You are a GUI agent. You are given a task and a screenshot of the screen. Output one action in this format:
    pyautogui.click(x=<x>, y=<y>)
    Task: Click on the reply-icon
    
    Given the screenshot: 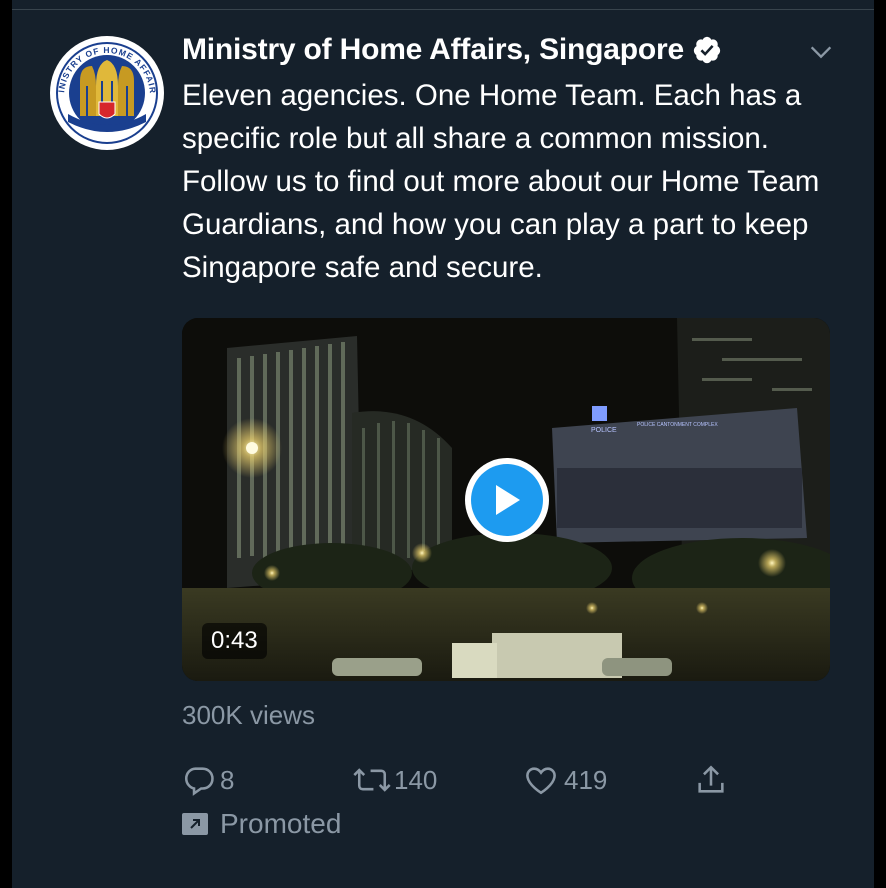 What is the action you would take?
    pyautogui.click(x=199, y=781)
    